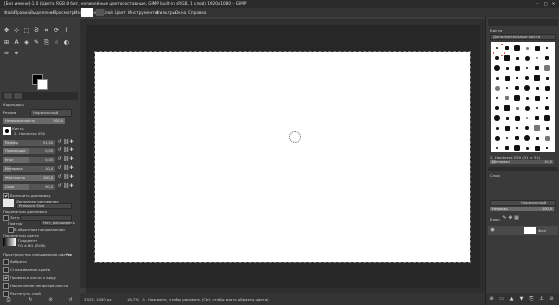 The image size is (559, 305). Describe the element at coordinates (6, 278) in the screenshot. I see `lock-brush-checkbox` at that location.